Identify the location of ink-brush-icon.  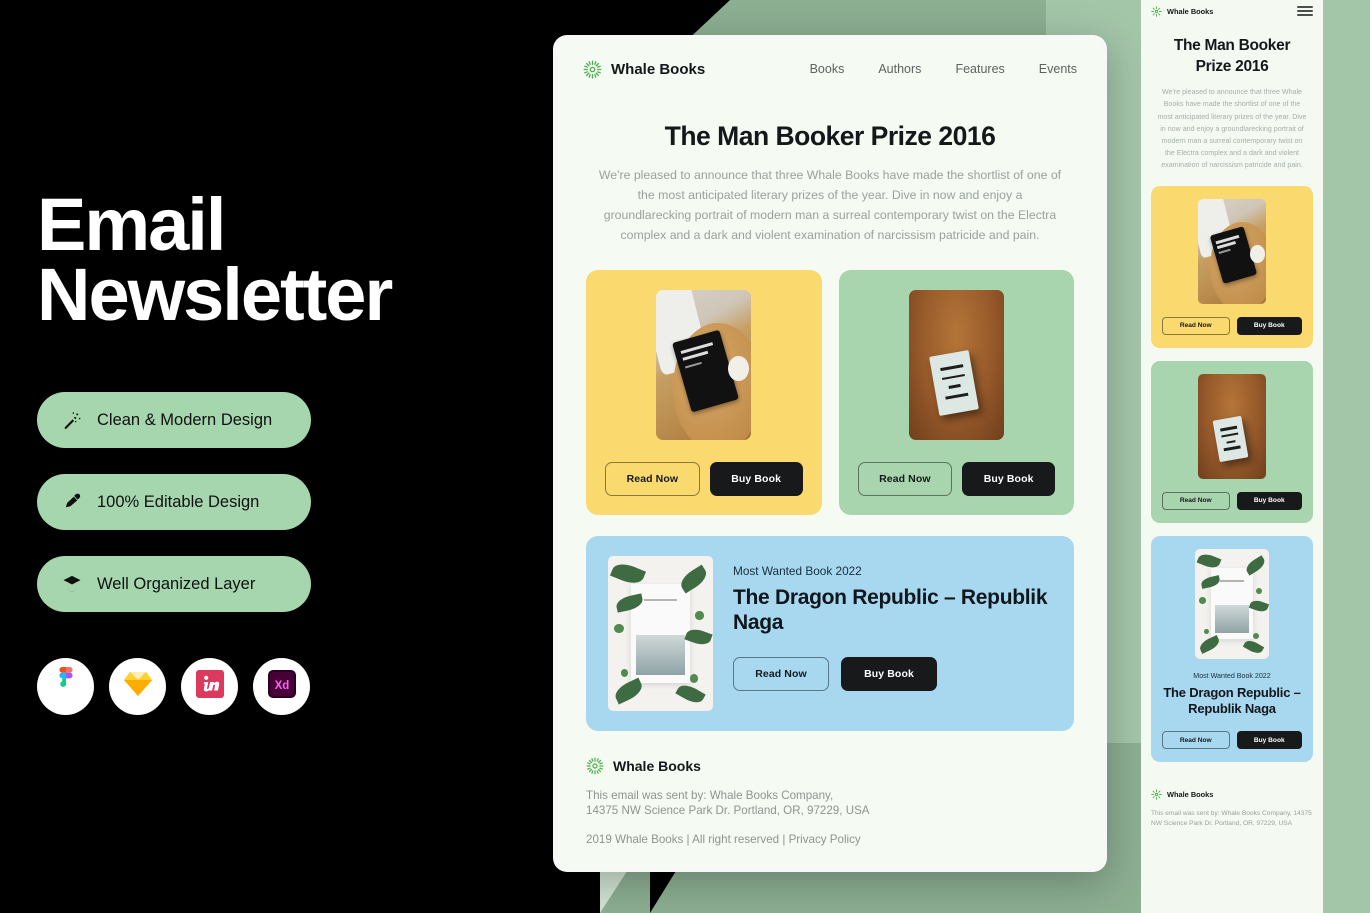
(72, 502).